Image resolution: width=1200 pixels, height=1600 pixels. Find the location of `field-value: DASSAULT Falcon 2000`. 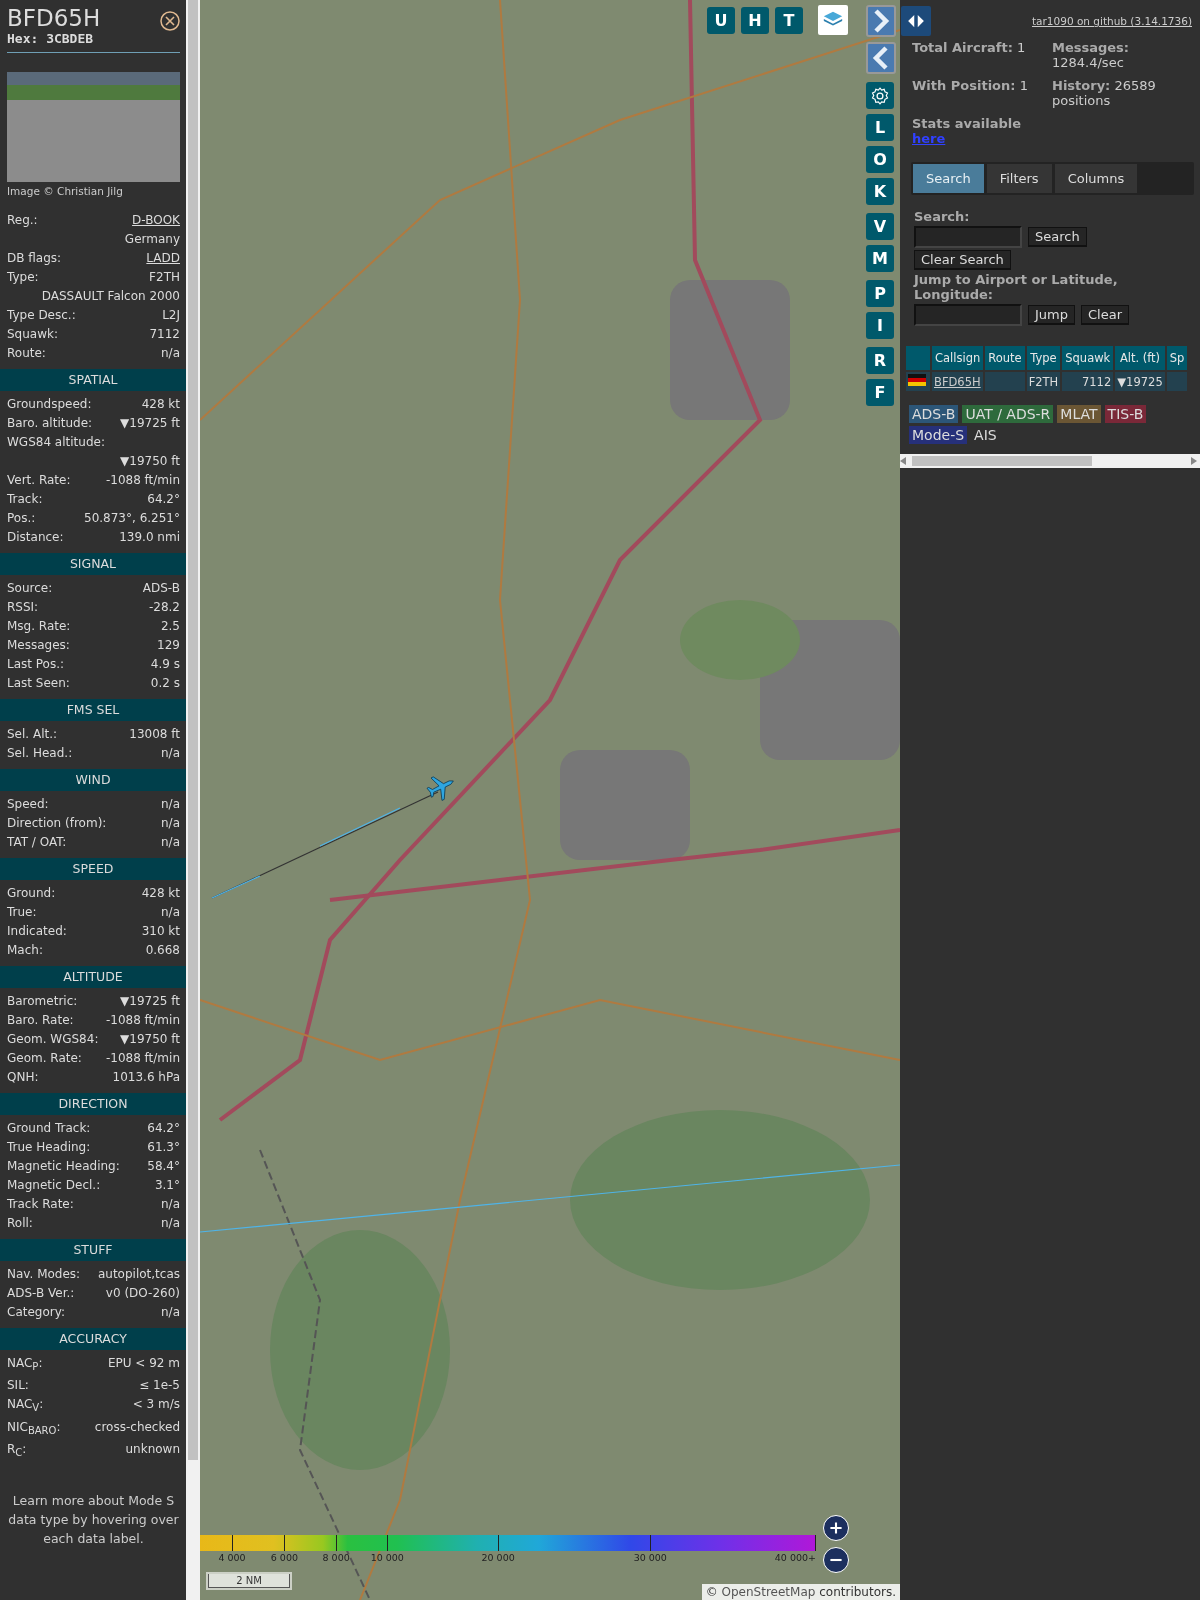

field-value: DASSAULT Falcon 2000 is located at coordinates (110, 296).